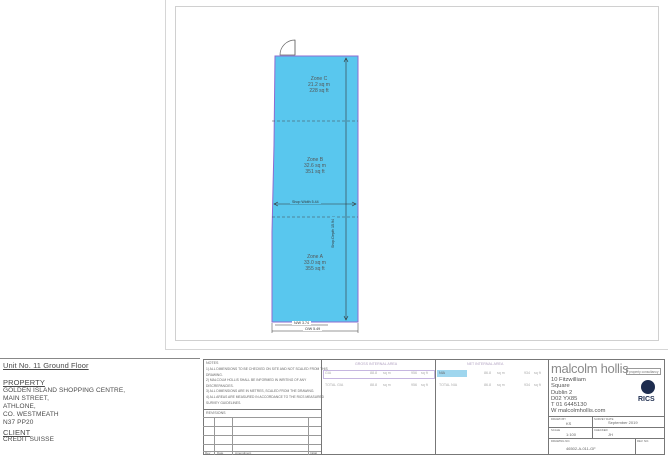  I want to click on revisions-heading: REVISIONS, so click(216, 413).